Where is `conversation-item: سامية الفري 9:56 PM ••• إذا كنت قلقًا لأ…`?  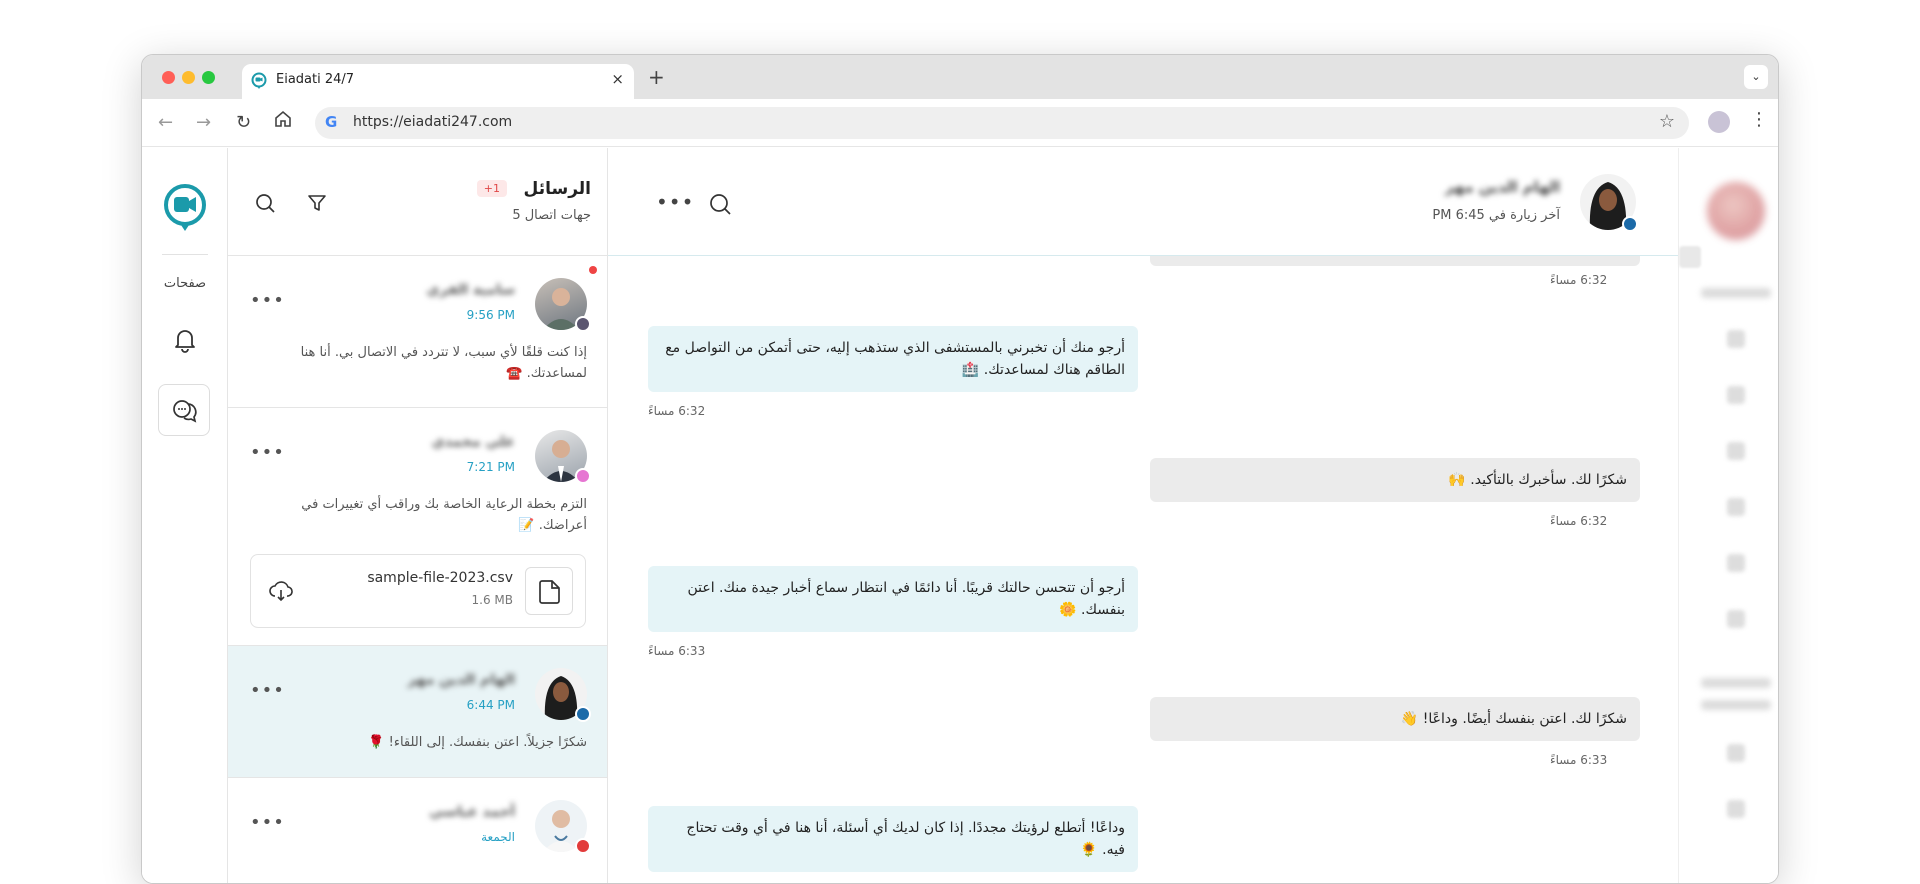
conversation-item: سامية الفري 9:56 PM ••• إذا كنت قلقًا لأ… is located at coordinates (417, 332).